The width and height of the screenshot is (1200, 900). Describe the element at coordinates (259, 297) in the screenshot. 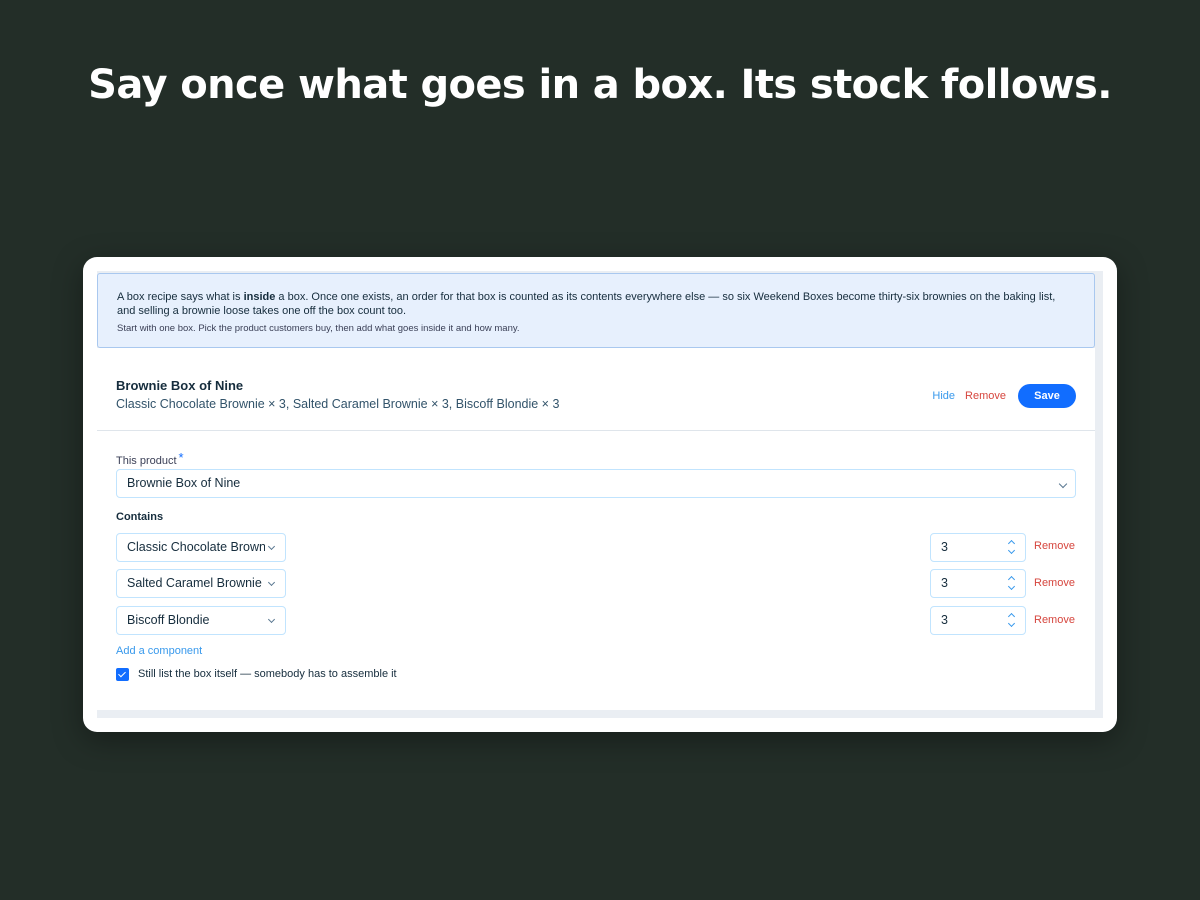

I see `info-text-emphasis: inside` at that location.